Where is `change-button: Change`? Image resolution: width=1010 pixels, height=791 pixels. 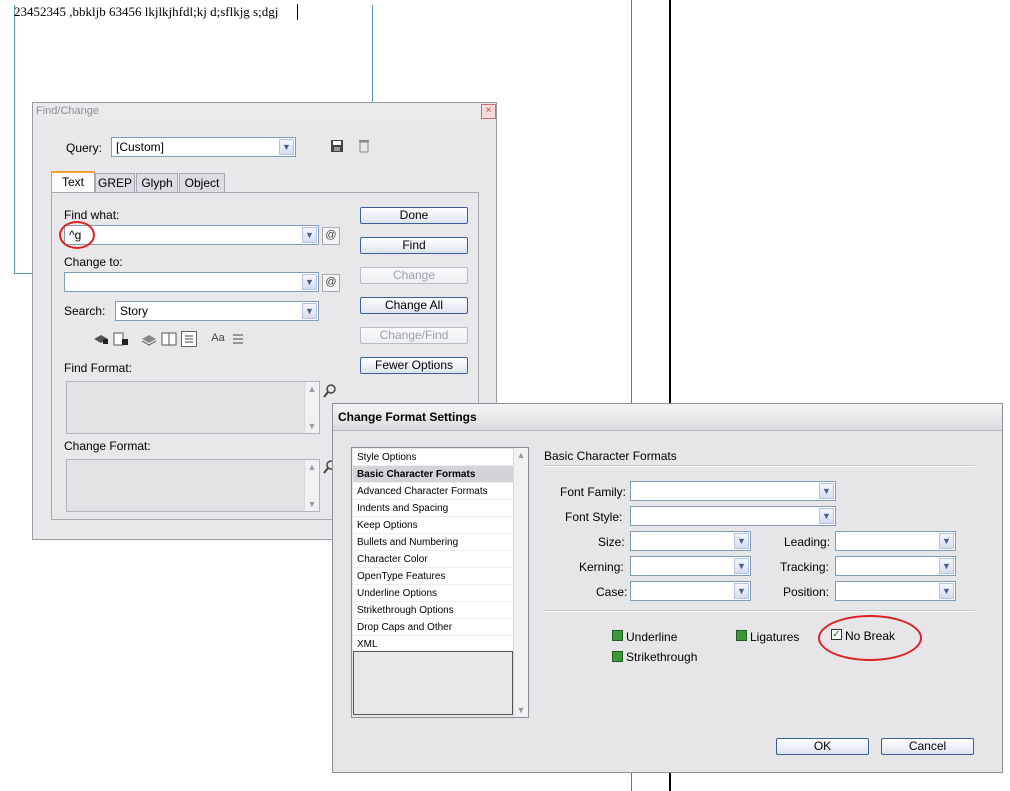 change-button: Change is located at coordinates (414, 275).